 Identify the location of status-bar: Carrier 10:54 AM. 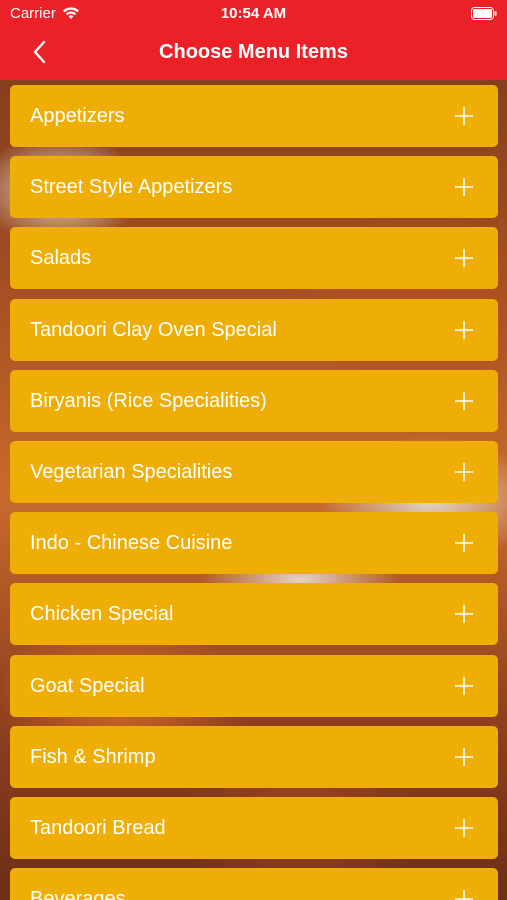
(253, 14).